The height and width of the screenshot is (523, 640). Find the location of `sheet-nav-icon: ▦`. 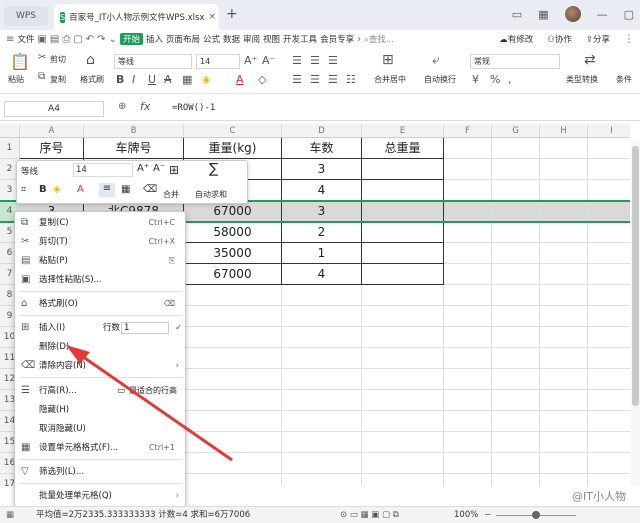

sheet-nav-icon: ▦ is located at coordinates (10, 515).